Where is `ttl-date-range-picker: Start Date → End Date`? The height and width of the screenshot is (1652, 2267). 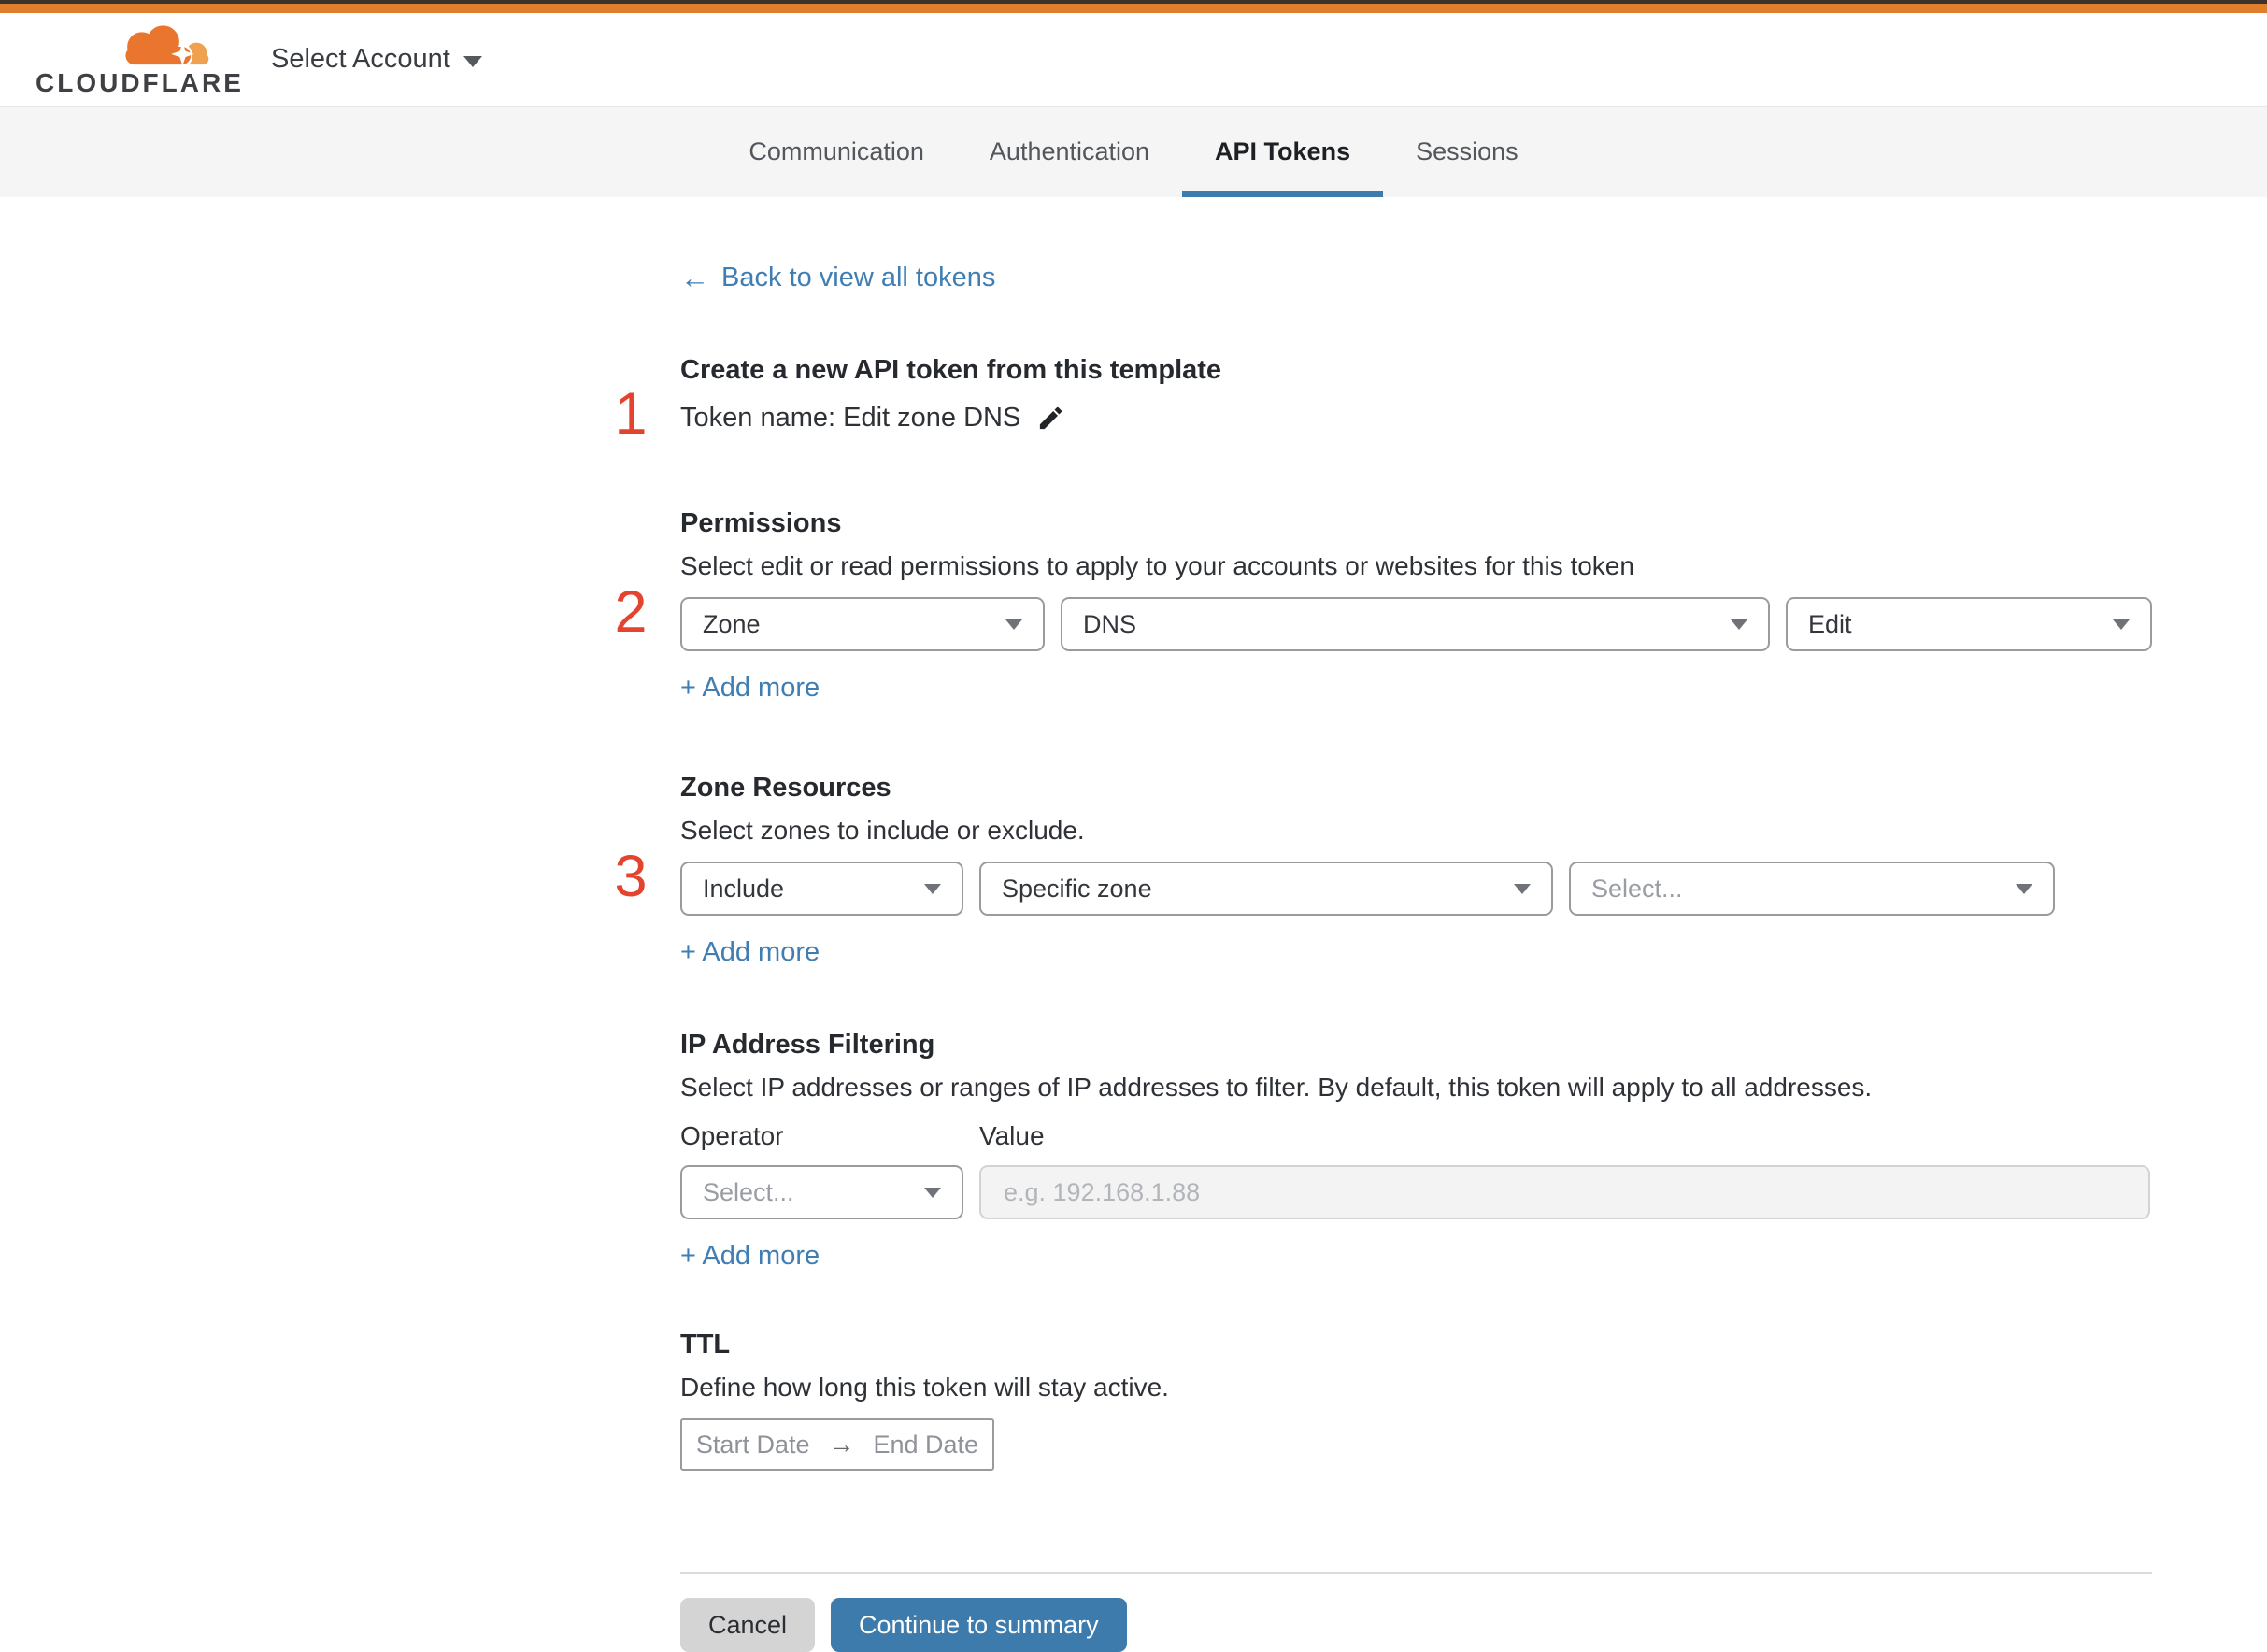 ttl-date-range-picker: Start Date → End Date is located at coordinates (837, 1445).